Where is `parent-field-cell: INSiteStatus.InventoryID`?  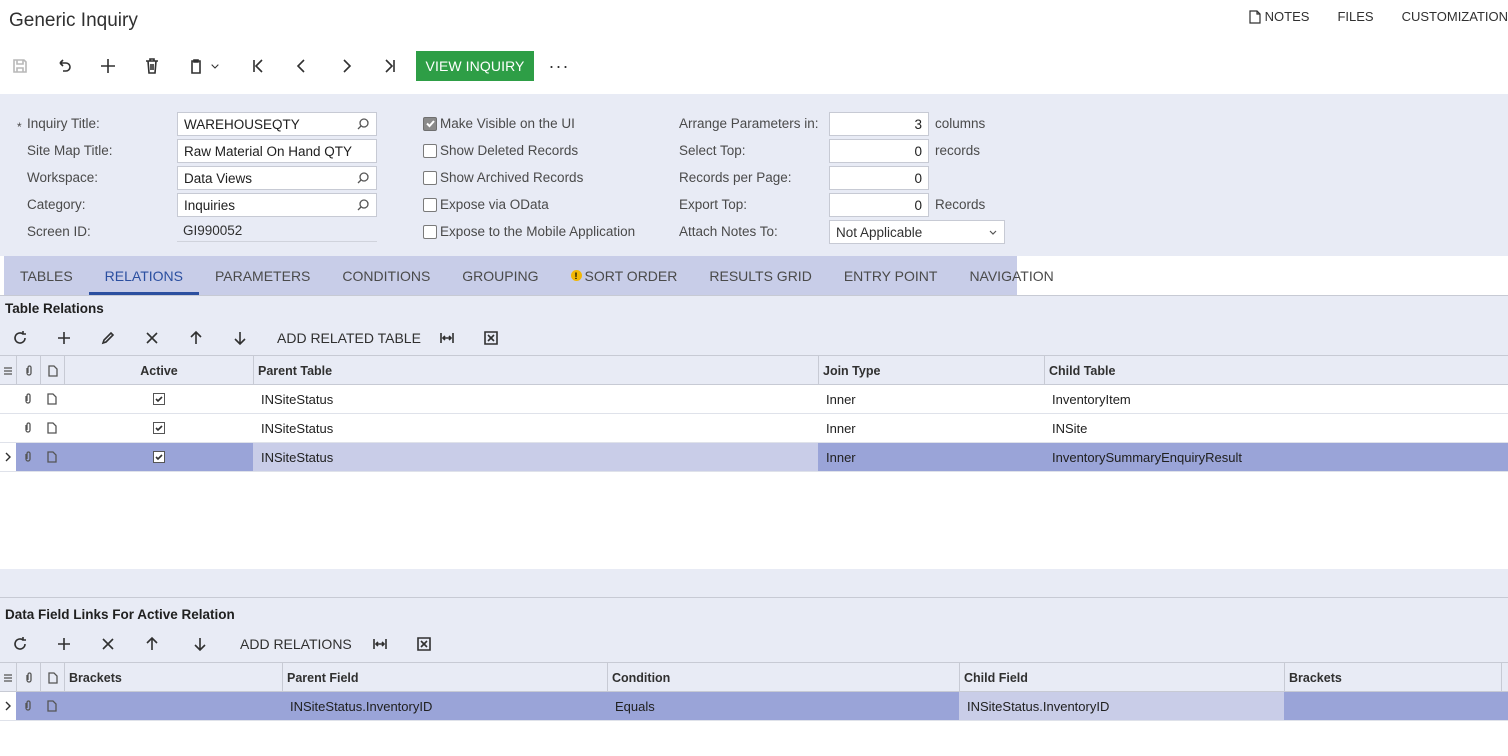 parent-field-cell: INSiteStatus.InventoryID is located at coordinates (444, 706).